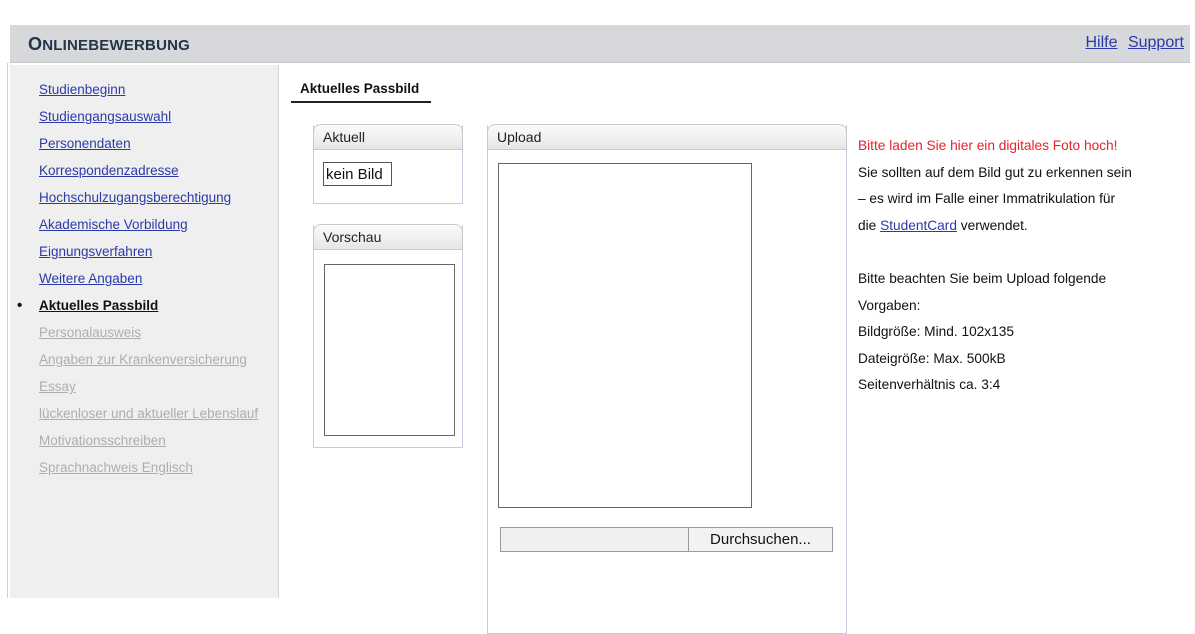 The width and height of the screenshot is (1195, 634). I want to click on requirement-line: Vorgaben:, so click(889, 305).